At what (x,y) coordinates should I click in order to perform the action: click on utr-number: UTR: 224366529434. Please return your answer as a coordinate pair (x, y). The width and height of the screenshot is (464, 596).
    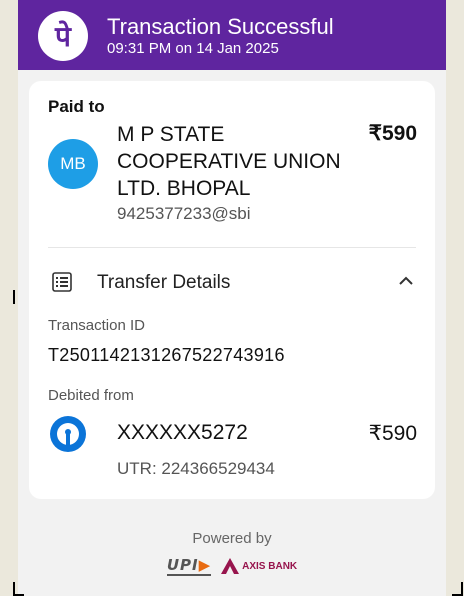
    Looking at the image, I should click on (196, 469).